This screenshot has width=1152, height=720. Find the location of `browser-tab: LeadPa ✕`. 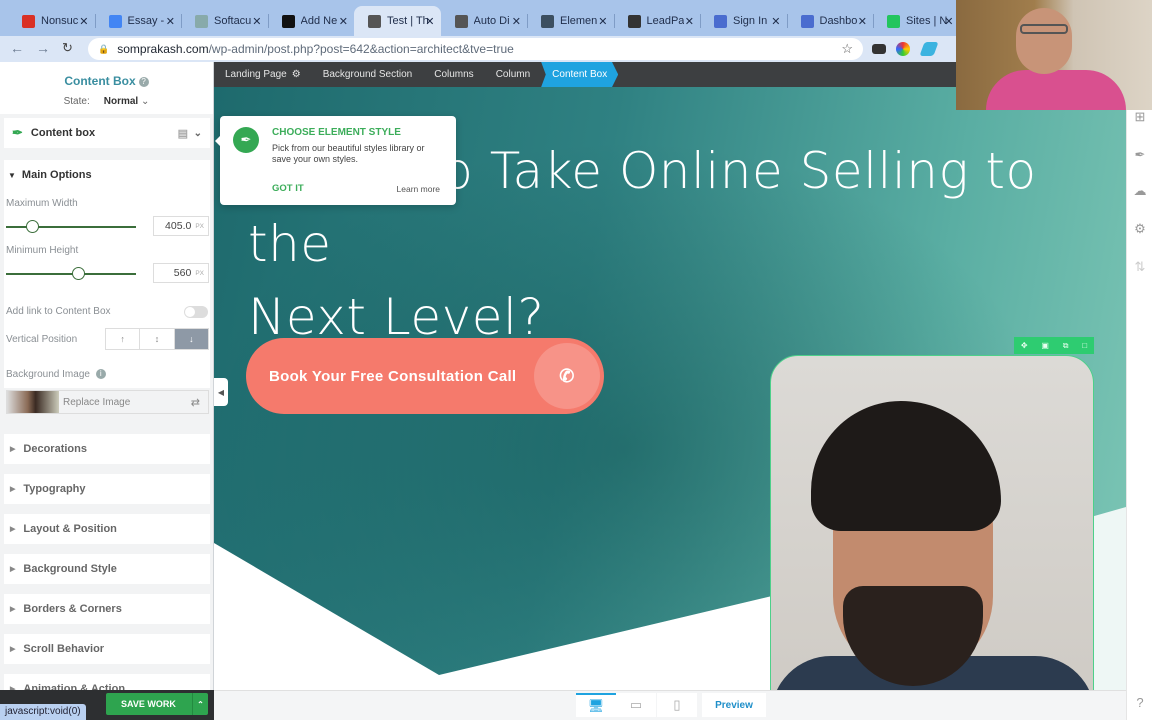

browser-tab: LeadPa ✕ is located at coordinates (657, 21).